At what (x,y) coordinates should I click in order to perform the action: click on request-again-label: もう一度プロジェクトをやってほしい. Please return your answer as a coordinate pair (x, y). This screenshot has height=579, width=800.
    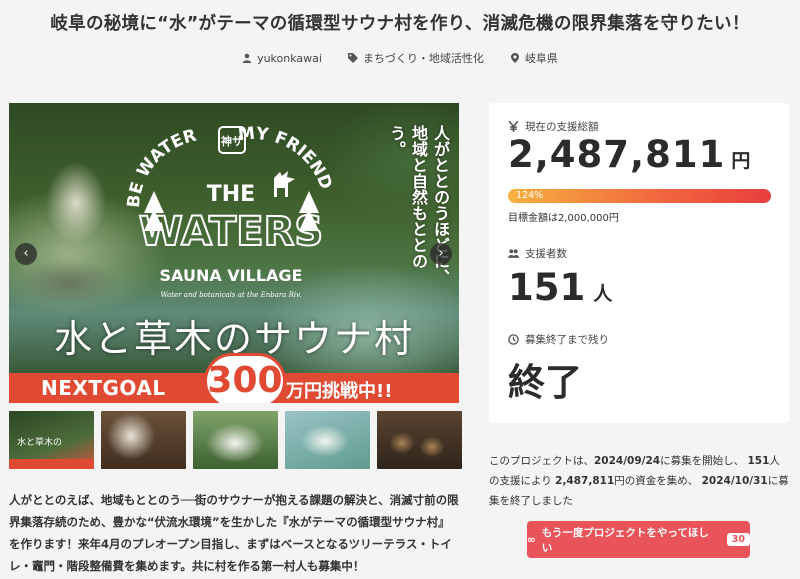
    Looking at the image, I should click on (625, 540).